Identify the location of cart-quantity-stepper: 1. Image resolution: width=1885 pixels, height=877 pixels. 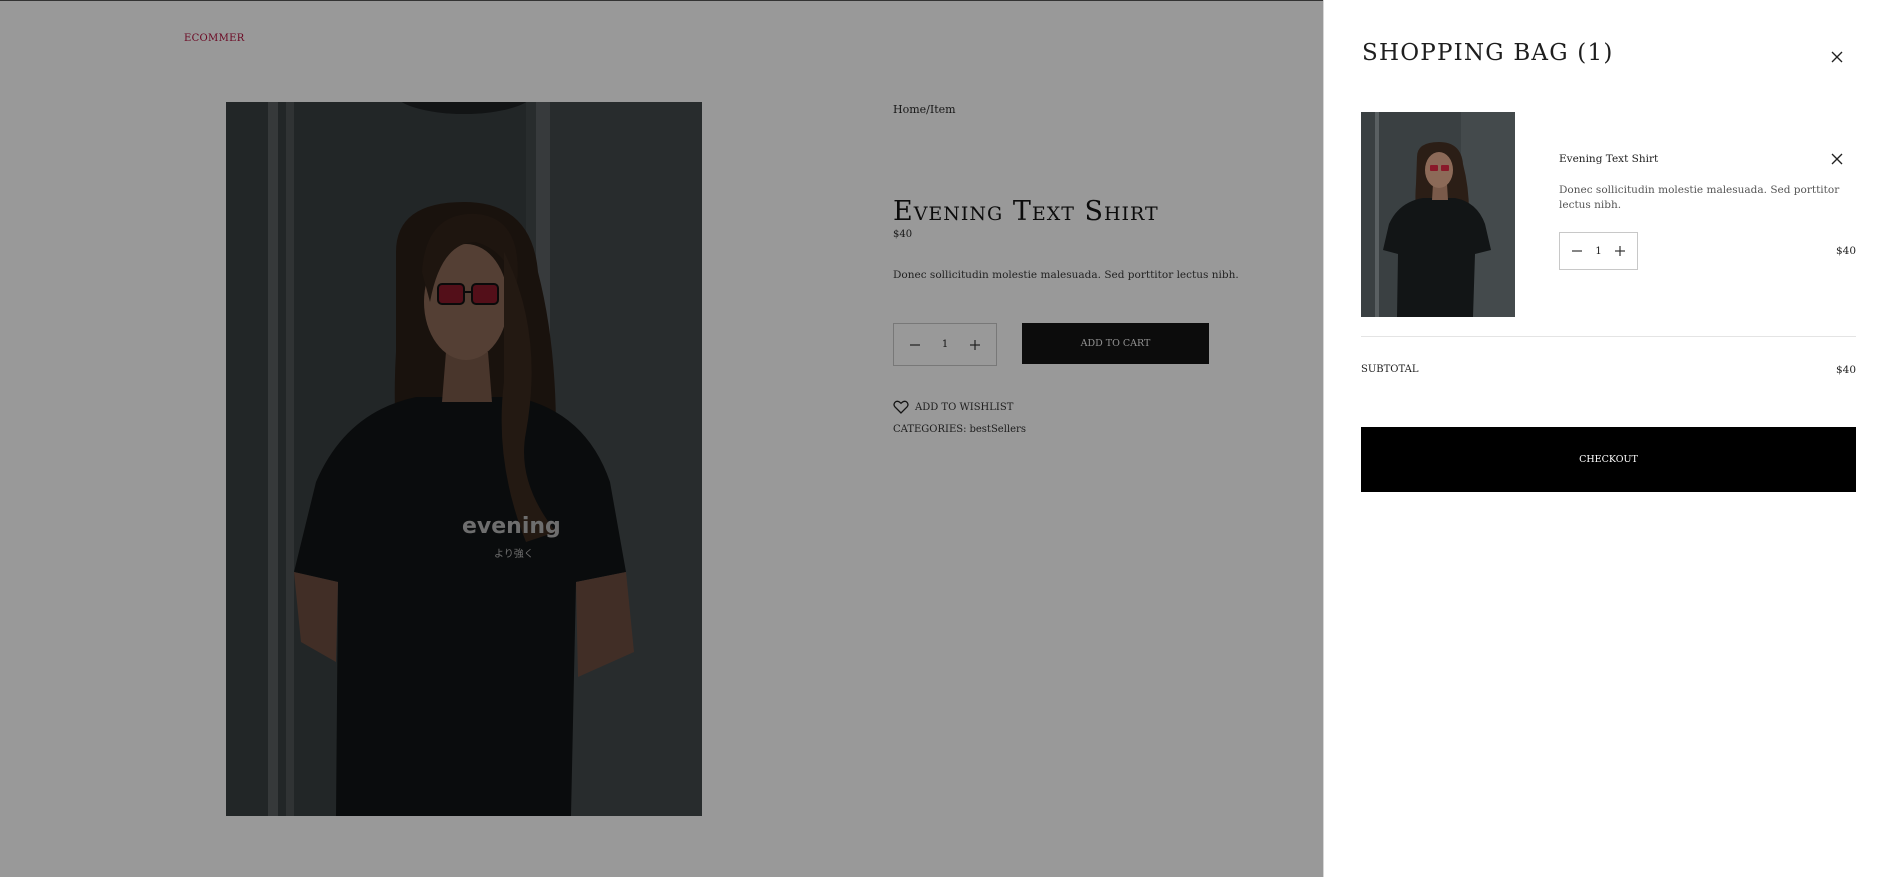
(1598, 251).